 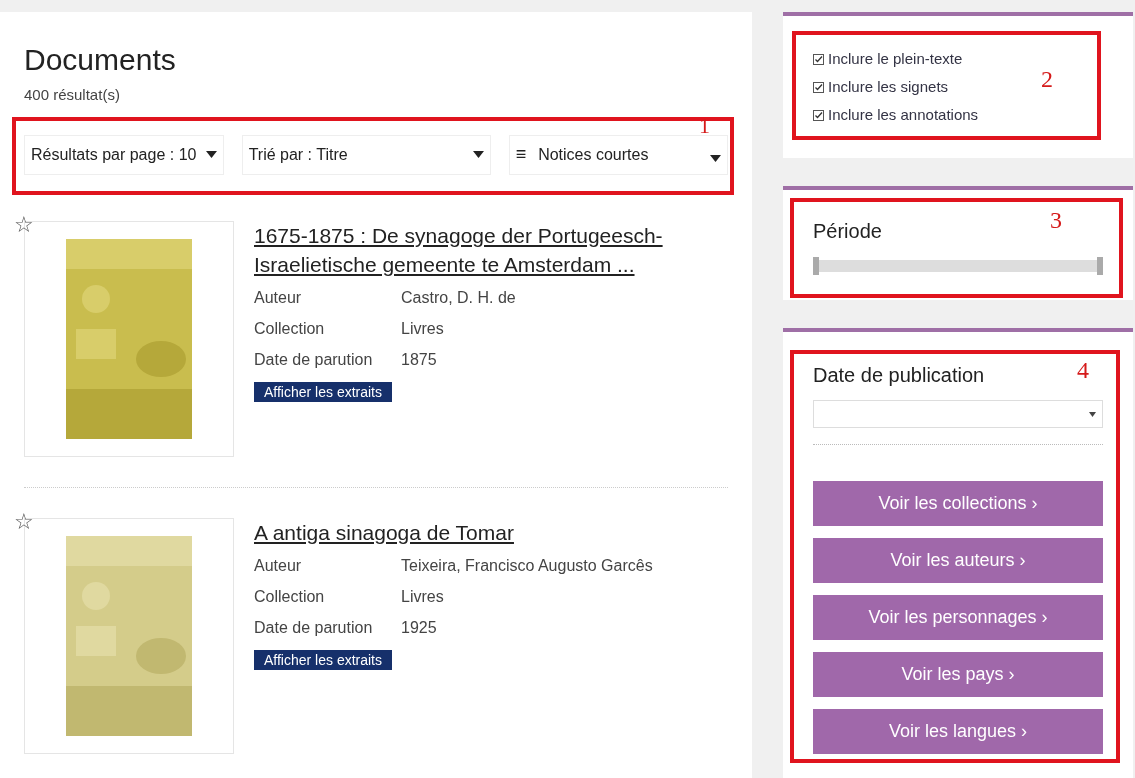 I want to click on field-value: Teixeira, Francisco Augusto Garcês, so click(x=527, y=566).